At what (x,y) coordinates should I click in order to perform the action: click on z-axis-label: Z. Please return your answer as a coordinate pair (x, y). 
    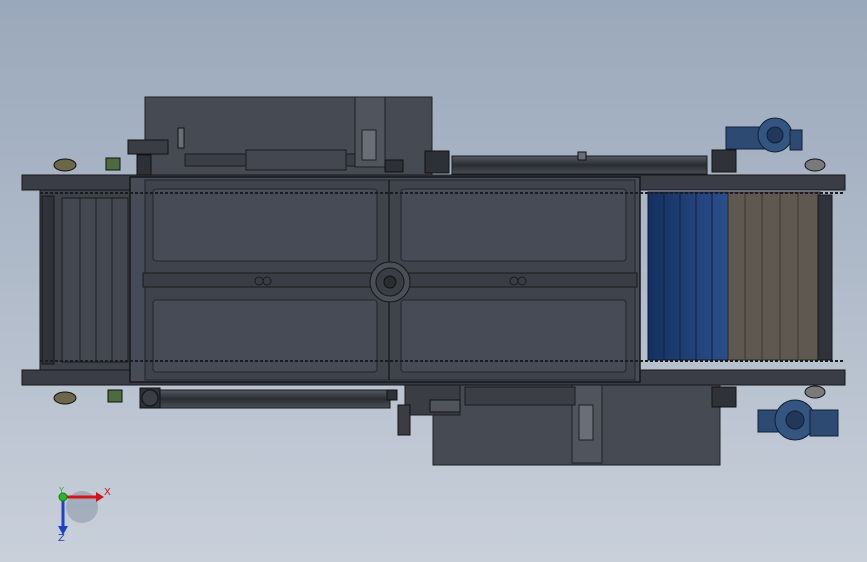
    Looking at the image, I should click on (61, 538).